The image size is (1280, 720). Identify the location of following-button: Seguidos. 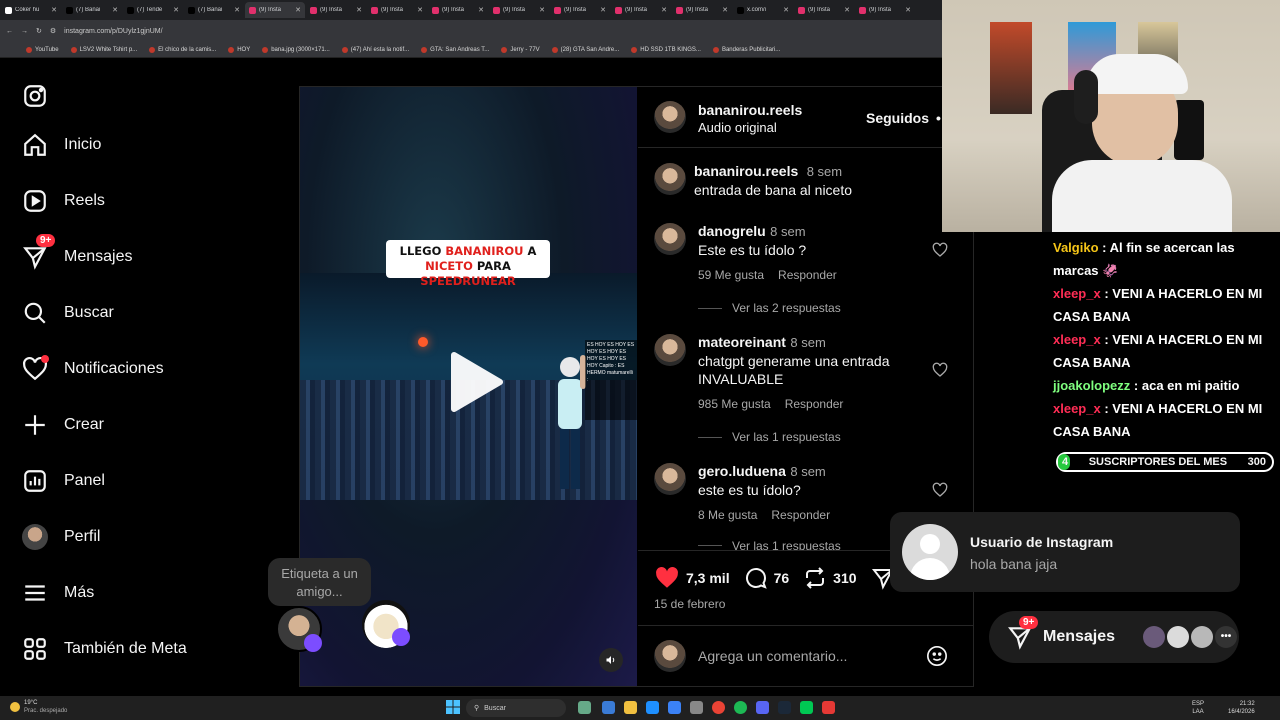
(897, 118).